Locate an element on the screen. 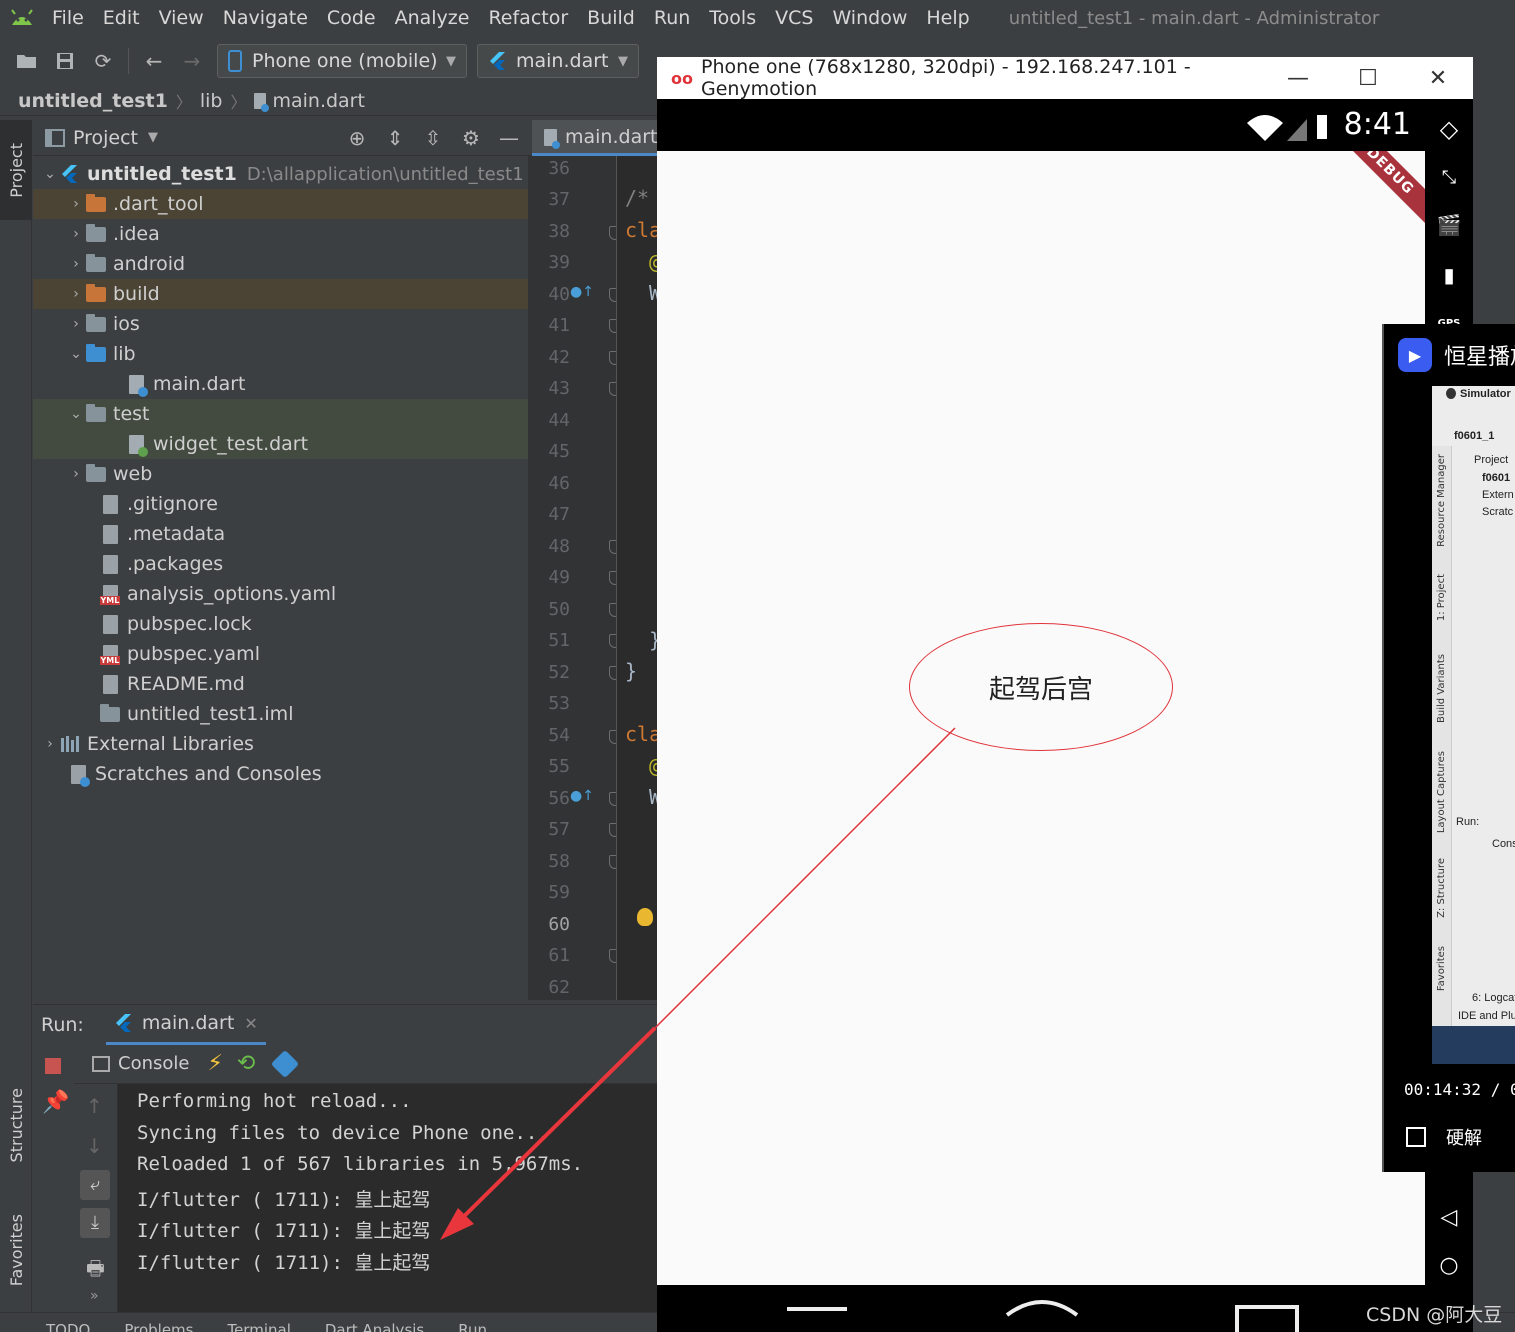 The width and height of the screenshot is (1515, 1332). expand-all-icon: ⇕ is located at coordinates (395, 138).